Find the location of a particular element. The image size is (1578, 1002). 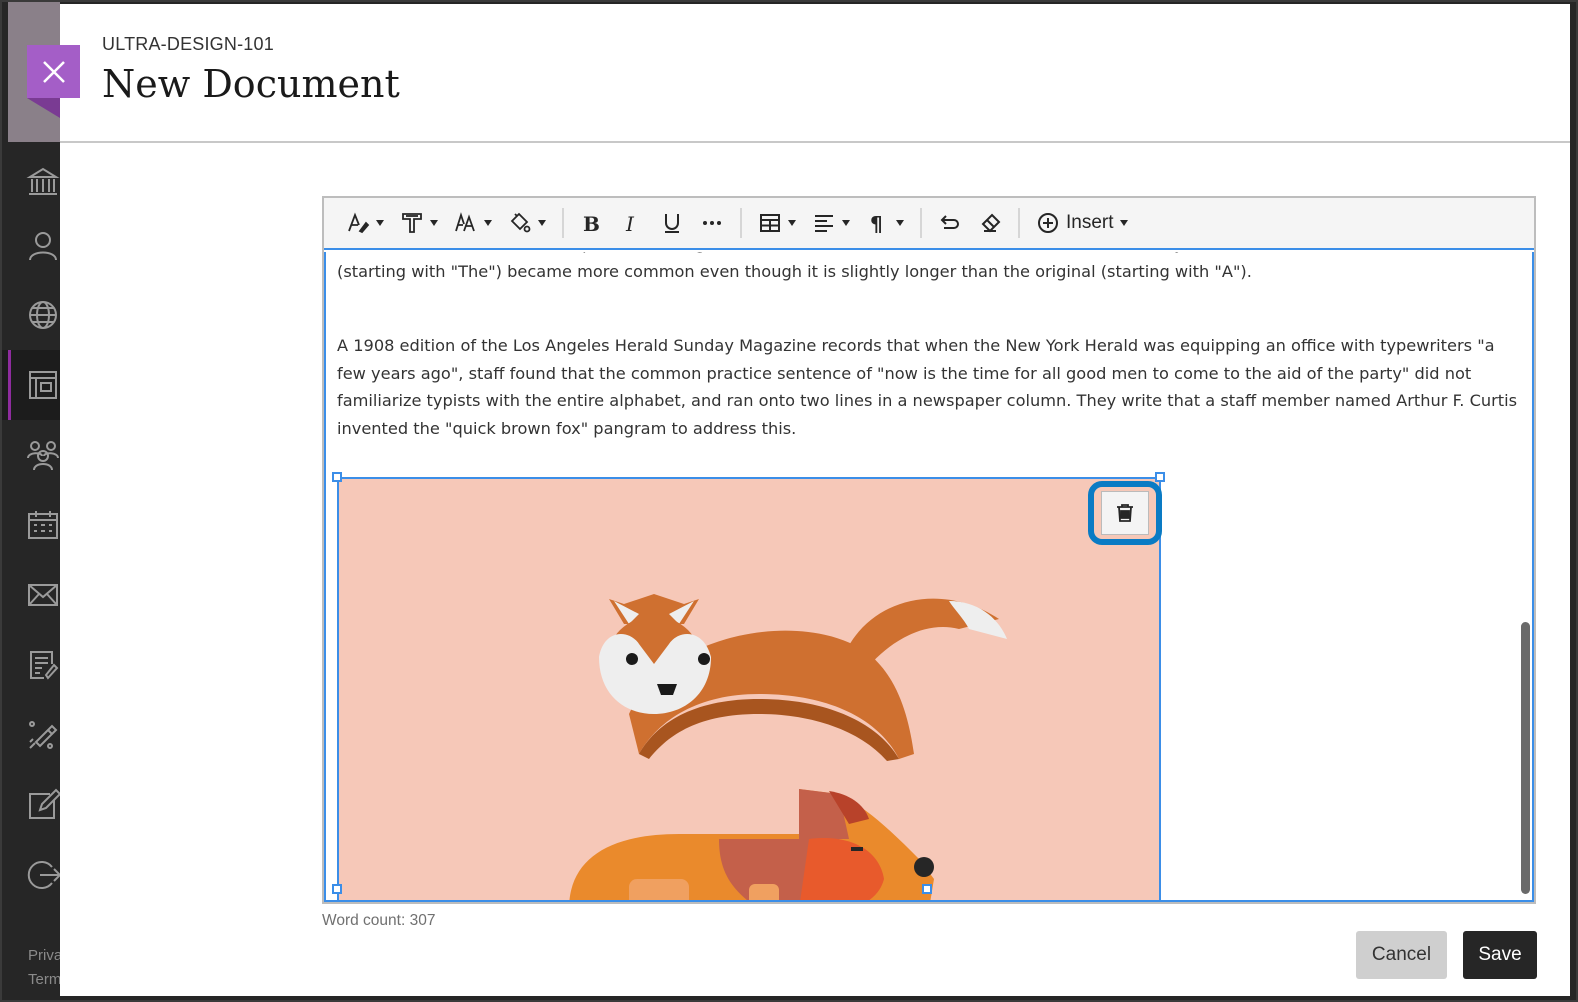

nav-item-organizations is located at coordinates (31, 455).